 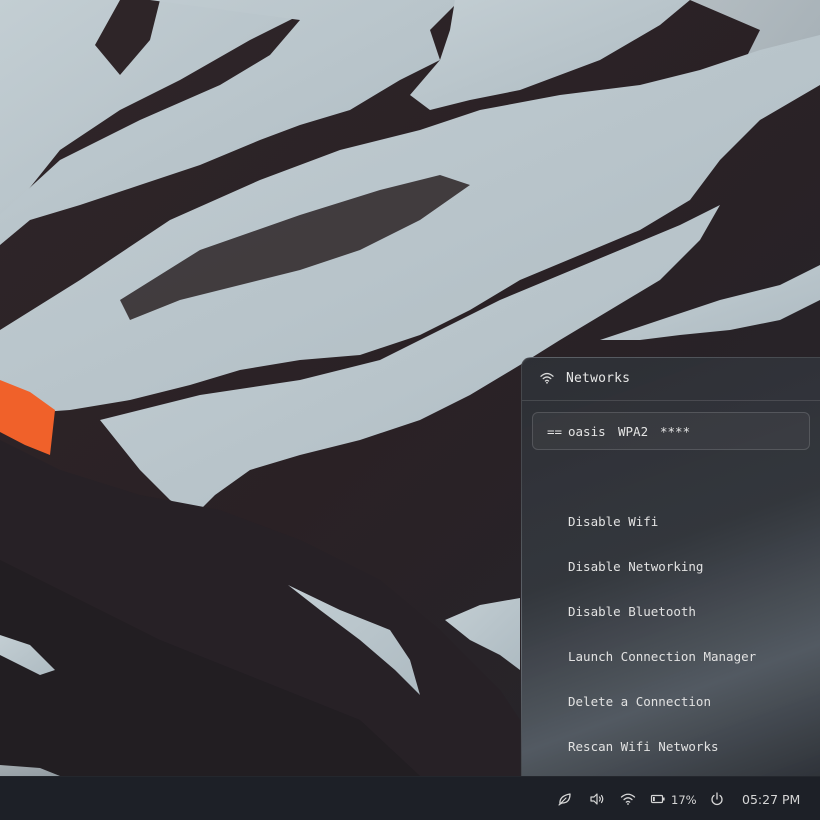 I want to click on rescan-wifi-item: Rescan Wifi Networks, so click(x=643, y=746).